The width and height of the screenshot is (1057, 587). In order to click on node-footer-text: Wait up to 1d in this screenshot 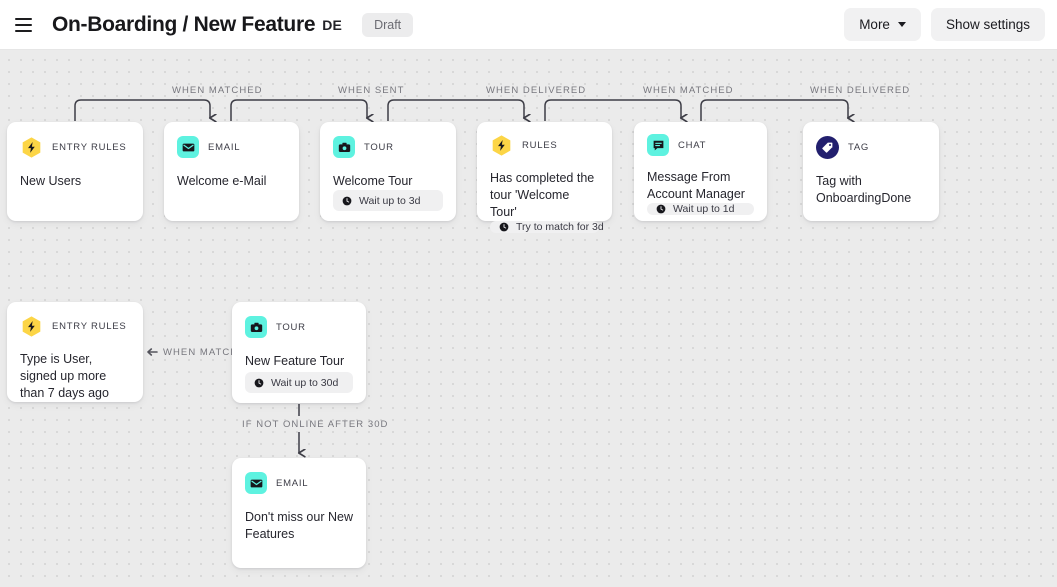, I will do `click(704, 209)`.